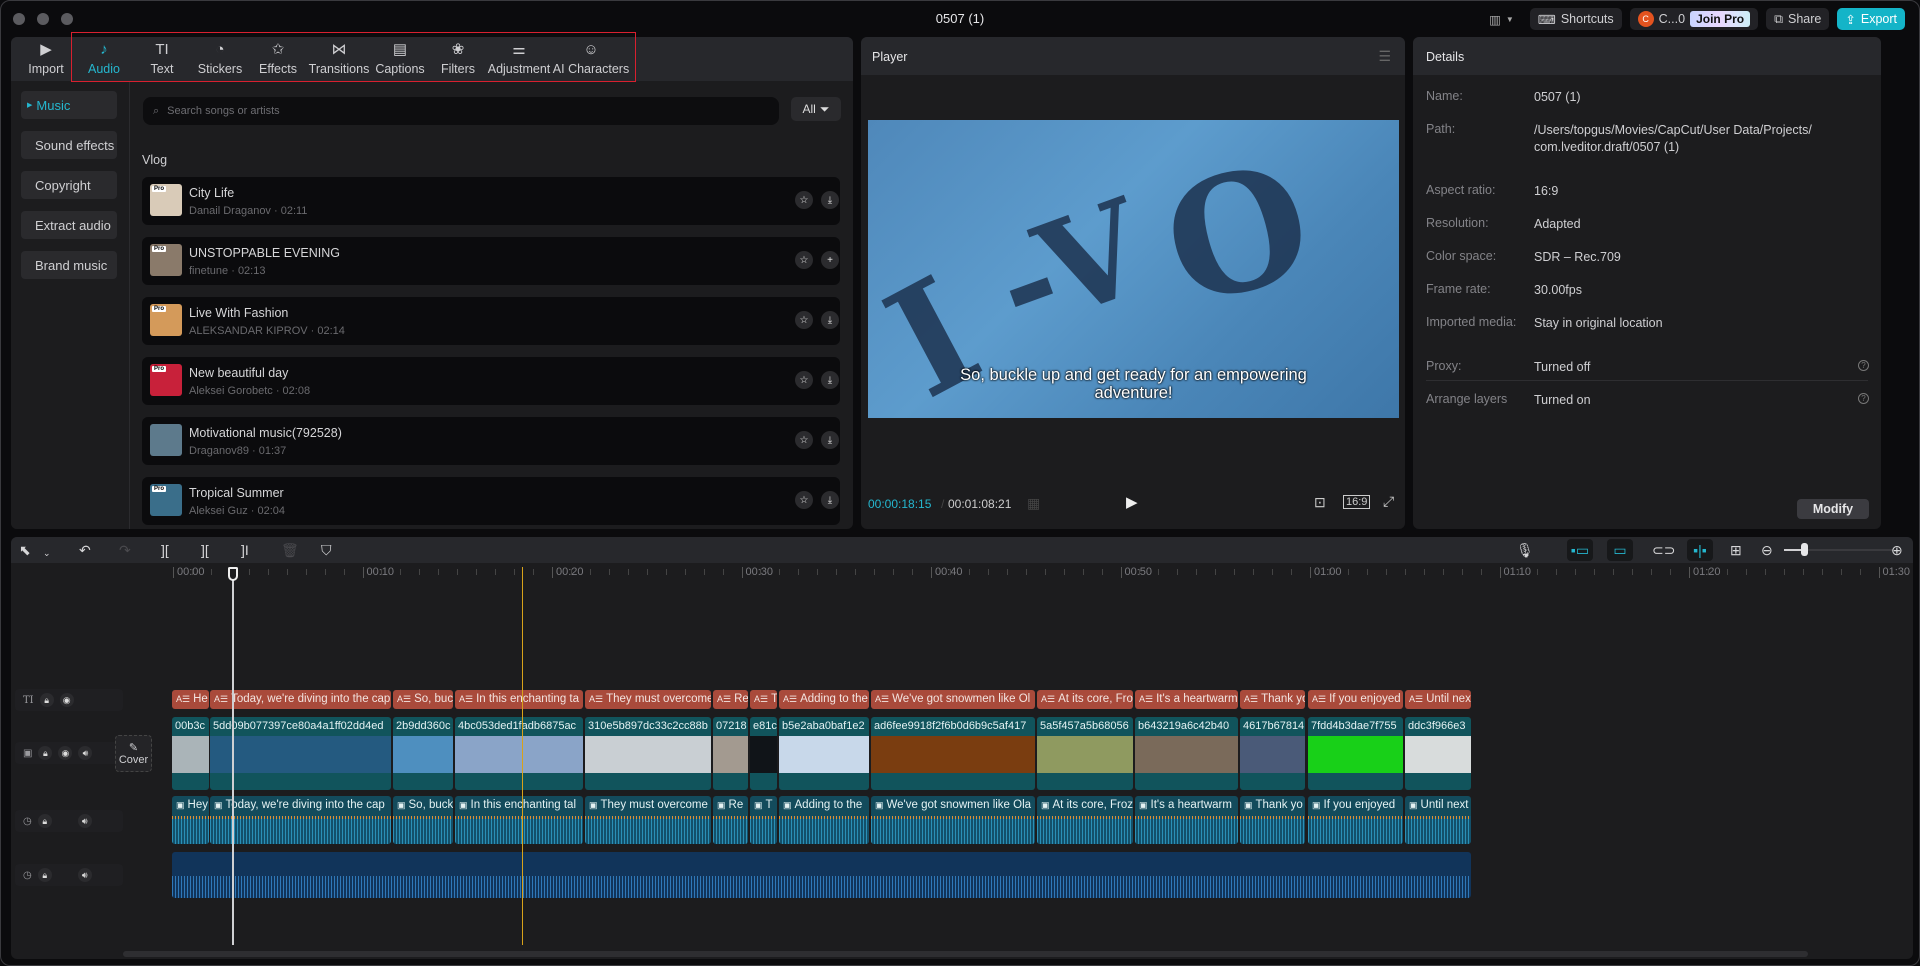 This screenshot has width=1920, height=966. What do you see at coordinates (190, 820) in the screenshot?
I see `audio-clip: ▣ Hey` at bounding box center [190, 820].